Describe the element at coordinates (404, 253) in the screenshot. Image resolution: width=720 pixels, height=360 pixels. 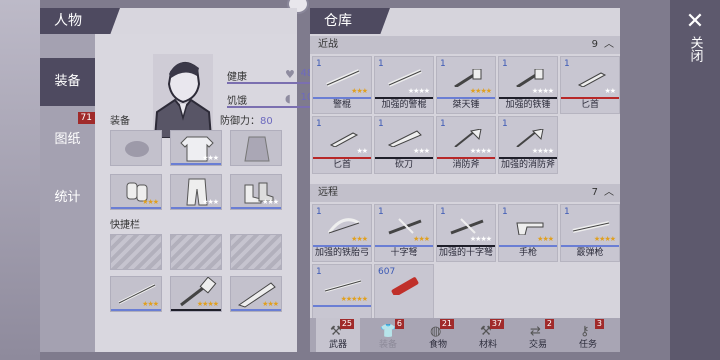
I see `item-name: 十字弩` at that location.